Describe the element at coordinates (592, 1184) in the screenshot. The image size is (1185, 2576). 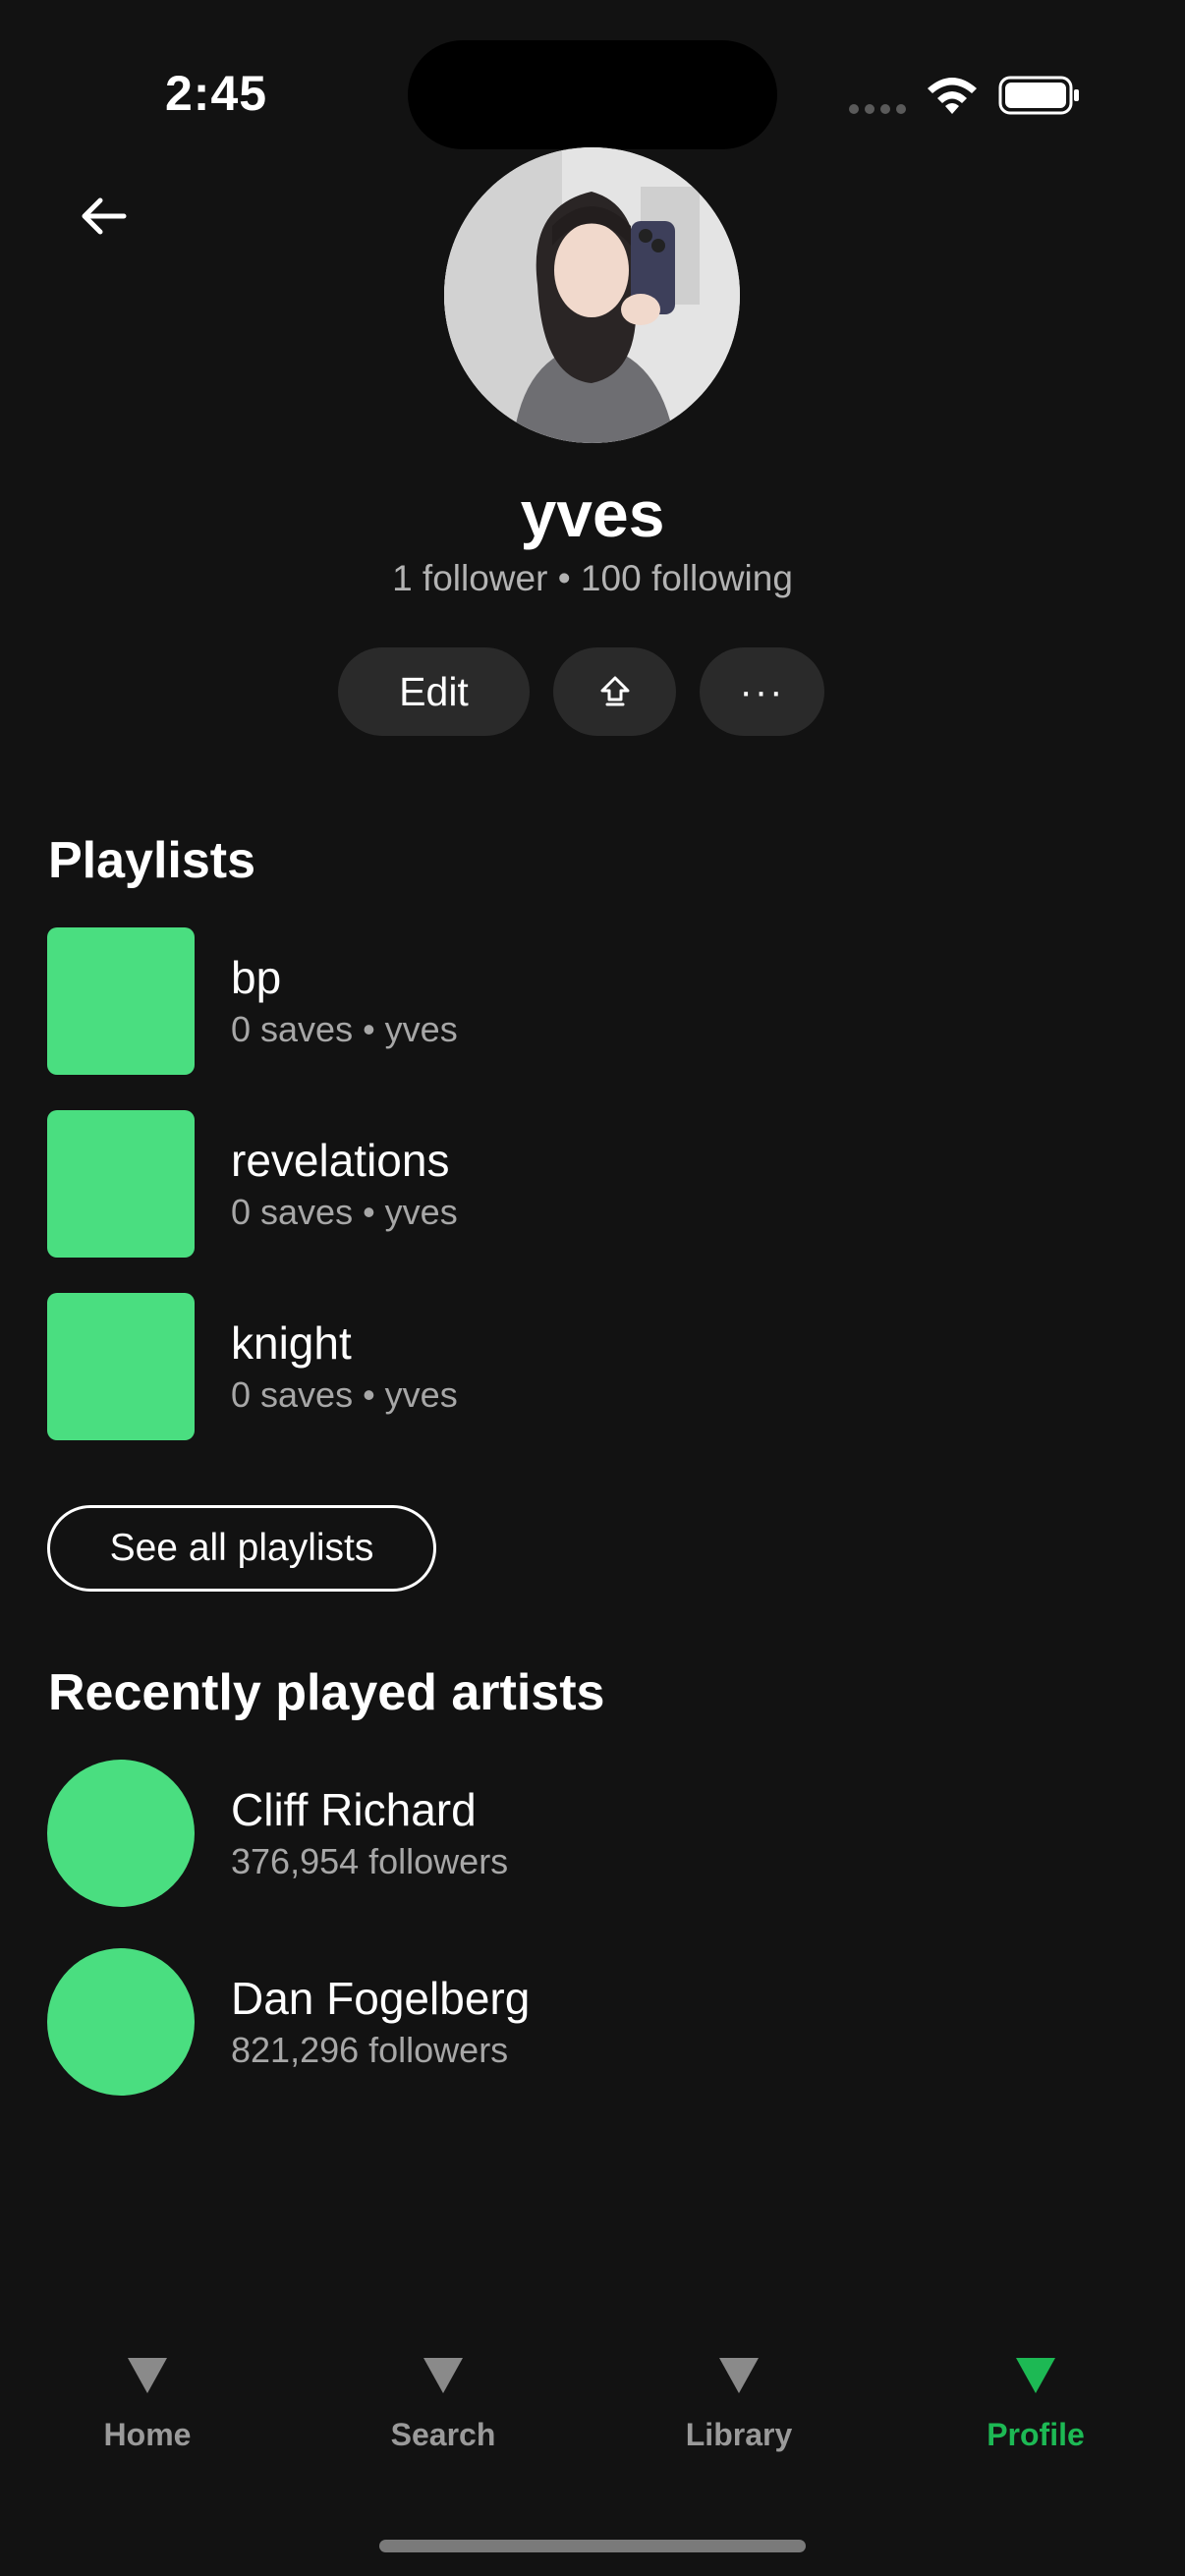
I see `playlist-item: revelations 0 saves • yves` at that location.